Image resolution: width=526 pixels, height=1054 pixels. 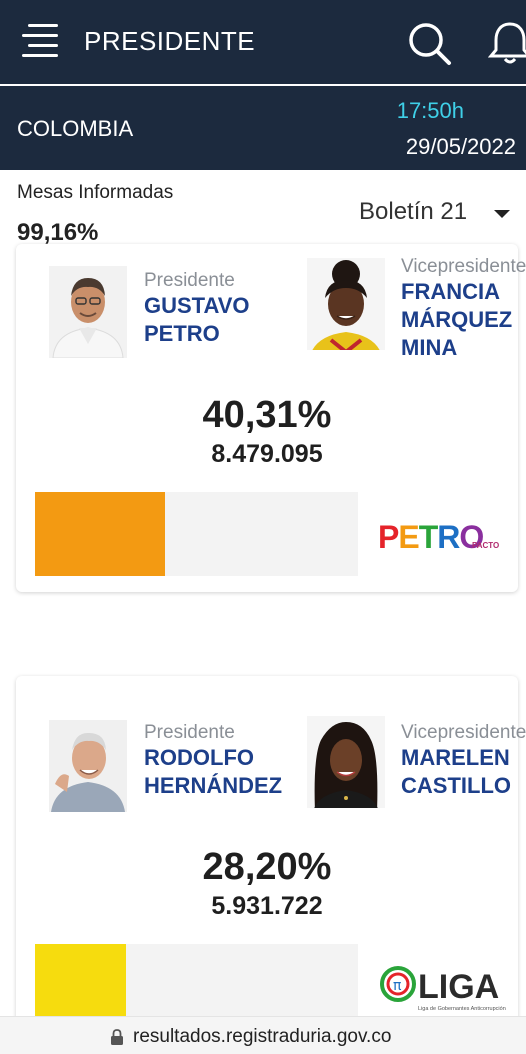 What do you see at coordinates (430, 537) in the screenshot?
I see `svg-text: PETRO` at bounding box center [430, 537].